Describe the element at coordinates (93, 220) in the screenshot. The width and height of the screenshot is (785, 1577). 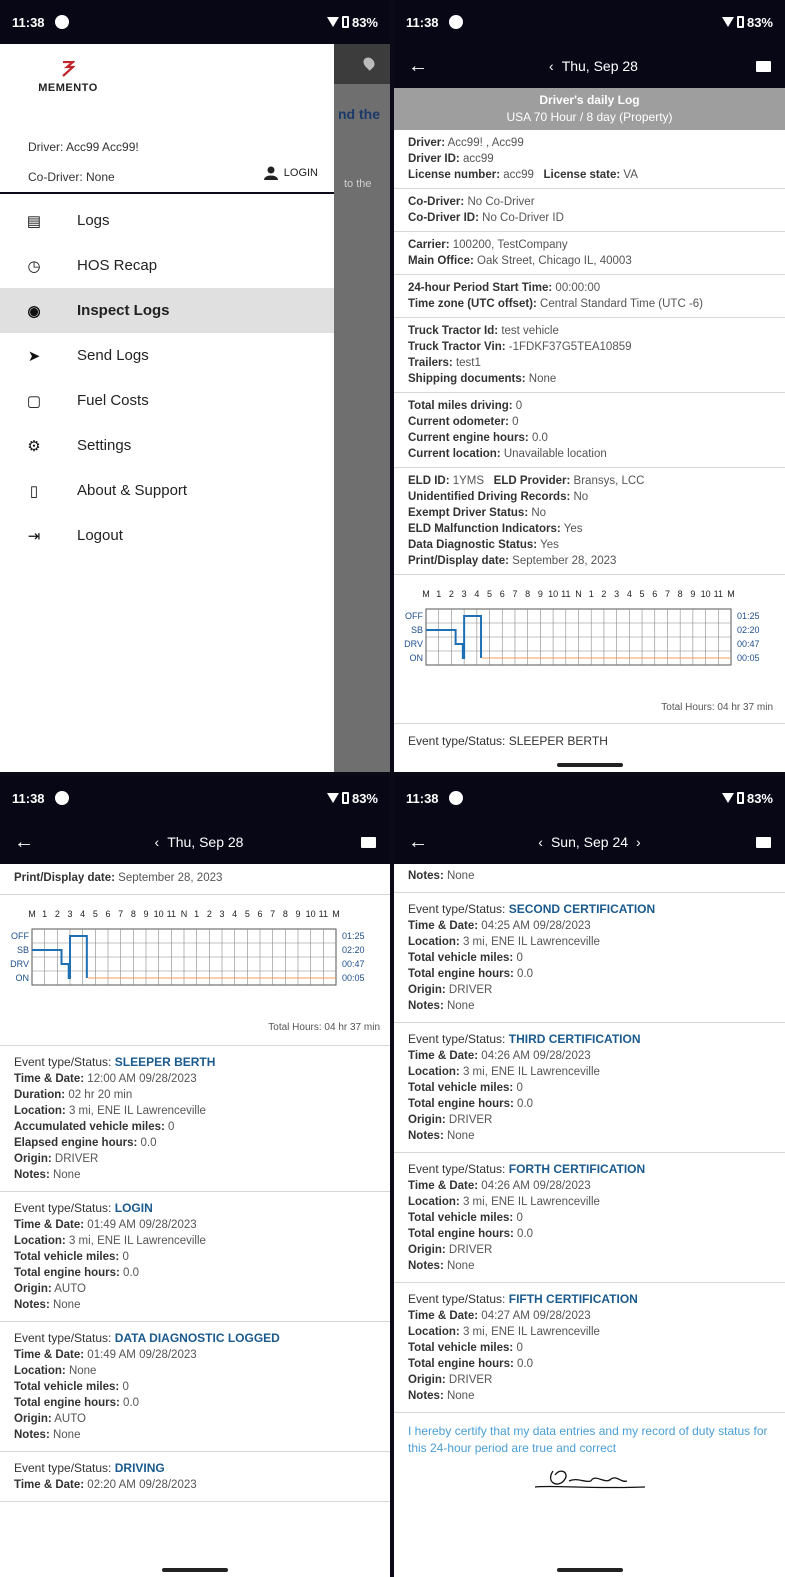
I see `menu-item-label: Logs` at that location.